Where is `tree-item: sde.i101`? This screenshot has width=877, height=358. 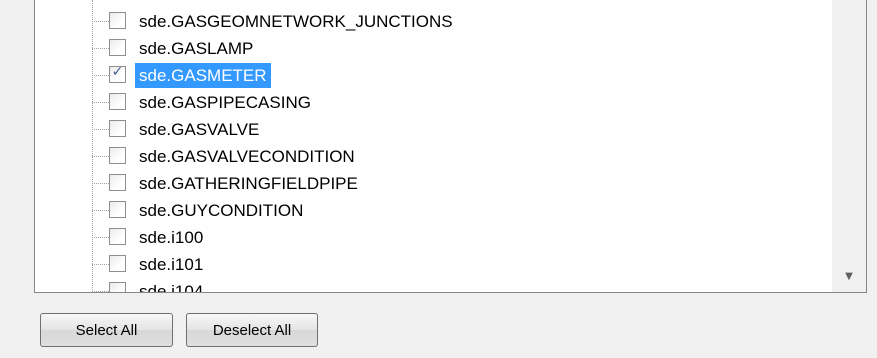
tree-item: sde.i101 is located at coordinates (385, 264).